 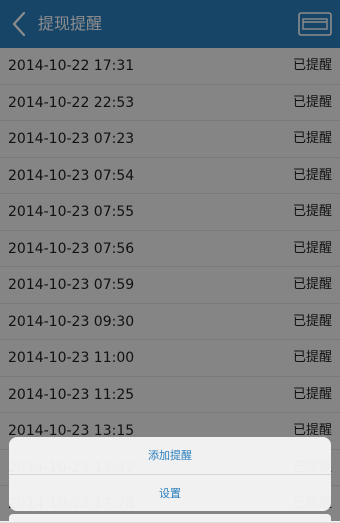 What do you see at coordinates (170, 517) in the screenshot?
I see `cancel-sheet-edge` at bounding box center [170, 517].